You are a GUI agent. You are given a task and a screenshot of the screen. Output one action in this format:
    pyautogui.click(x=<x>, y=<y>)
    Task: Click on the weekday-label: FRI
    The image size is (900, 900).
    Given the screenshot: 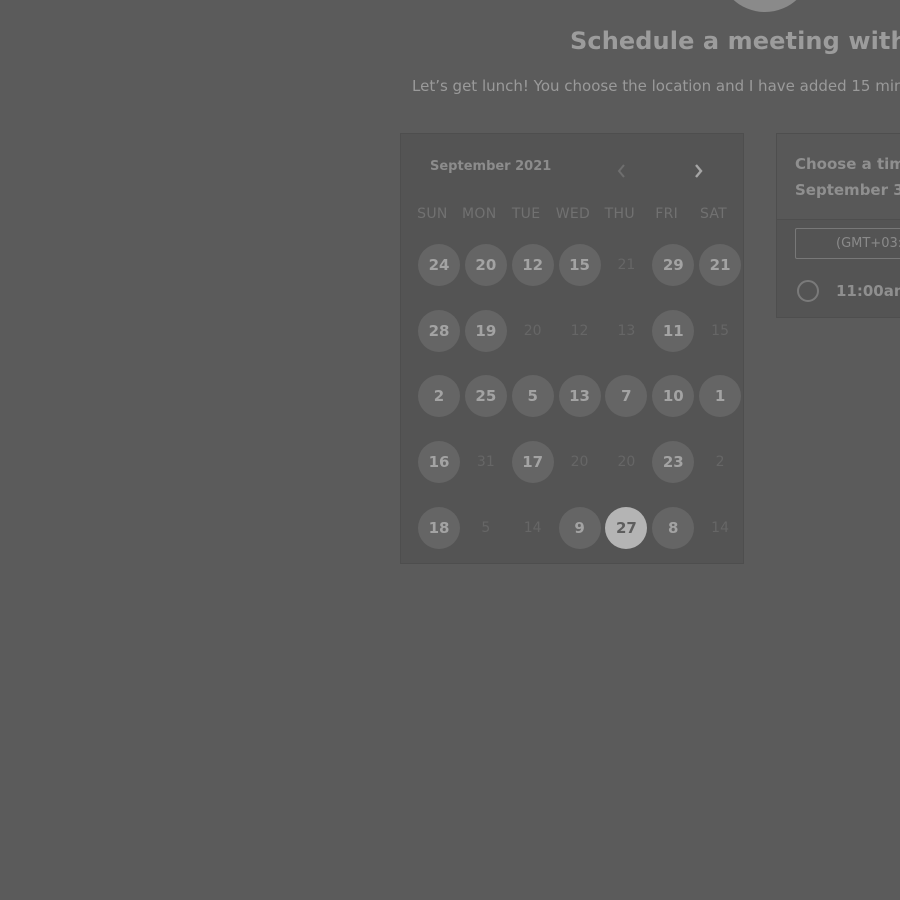 What is the action you would take?
    pyautogui.click(x=667, y=214)
    